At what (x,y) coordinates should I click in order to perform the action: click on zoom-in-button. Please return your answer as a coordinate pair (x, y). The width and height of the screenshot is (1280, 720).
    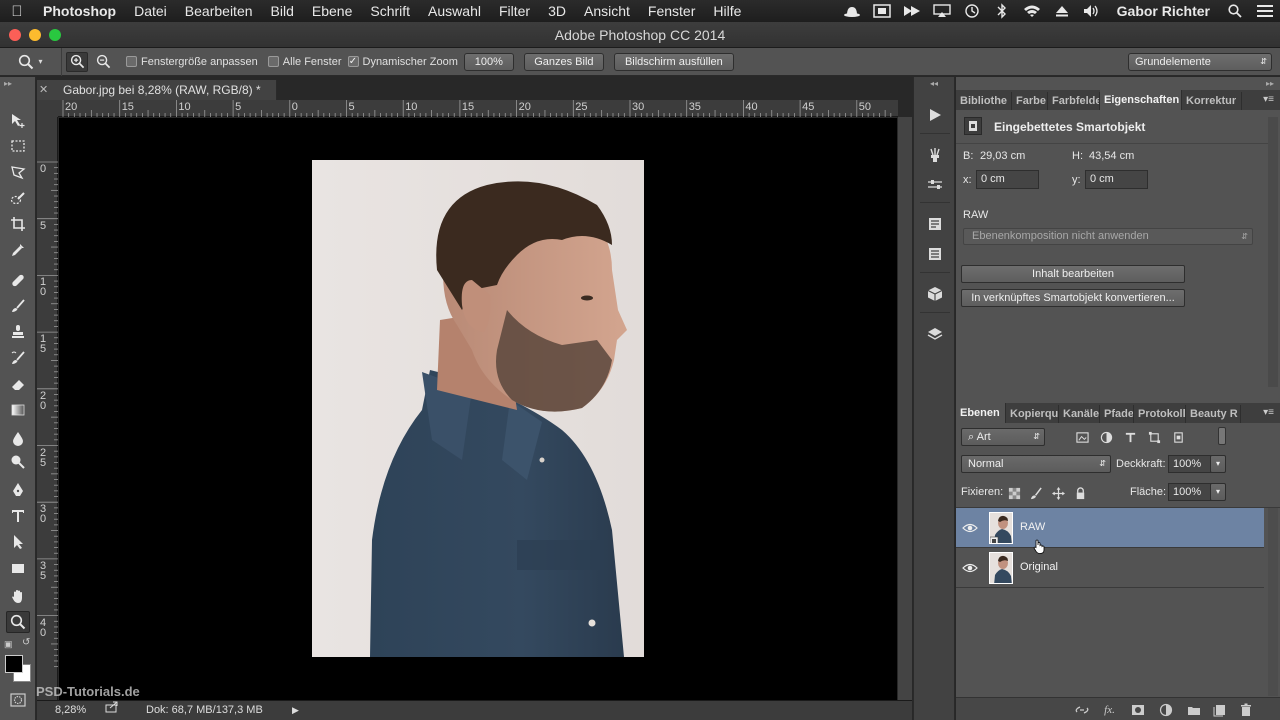
    Looking at the image, I should click on (77, 61).